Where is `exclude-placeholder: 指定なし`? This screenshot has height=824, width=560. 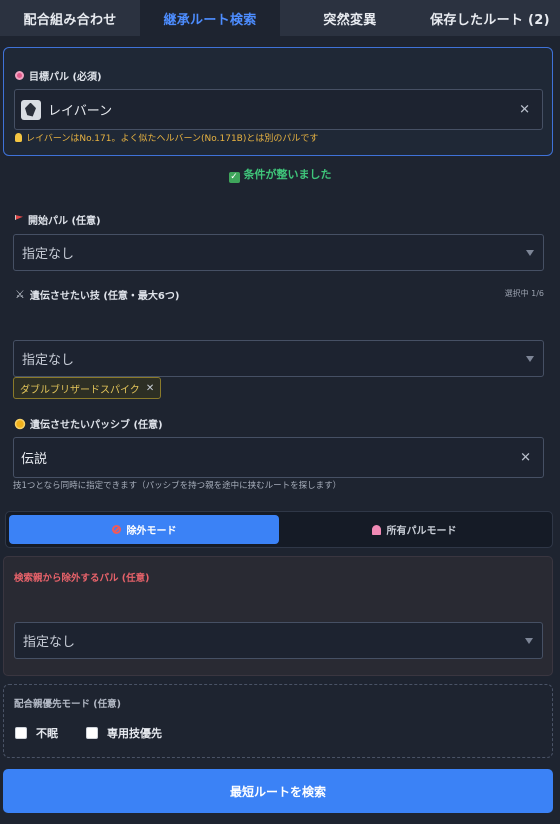 exclude-placeholder: 指定なし is located at coordinates (49, 642).